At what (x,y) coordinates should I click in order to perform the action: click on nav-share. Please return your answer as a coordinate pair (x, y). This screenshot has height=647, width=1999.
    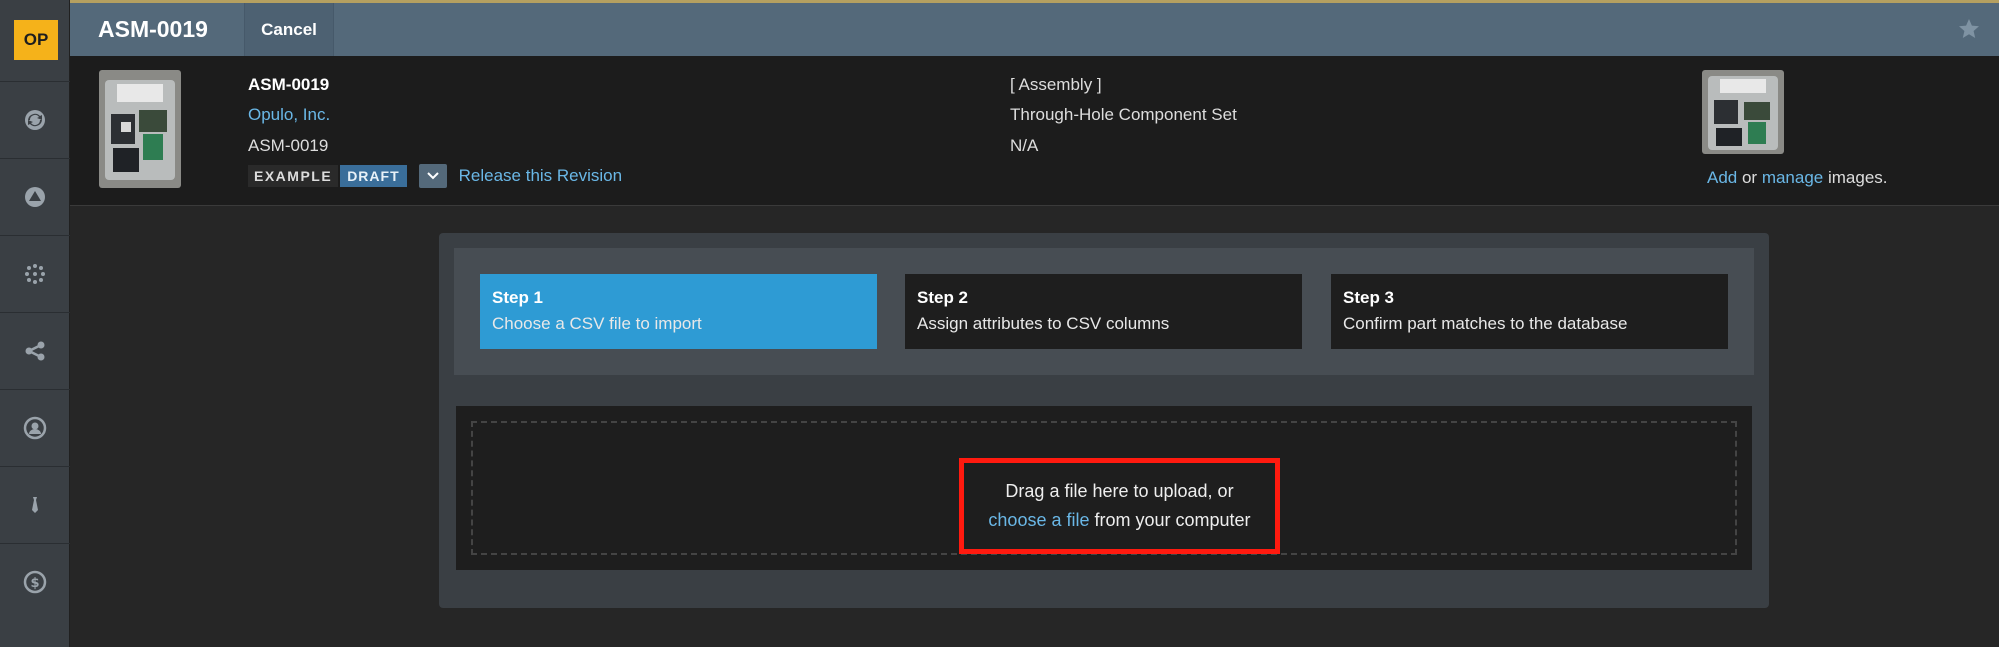
    Looking at the image, I should click on (35, 350).